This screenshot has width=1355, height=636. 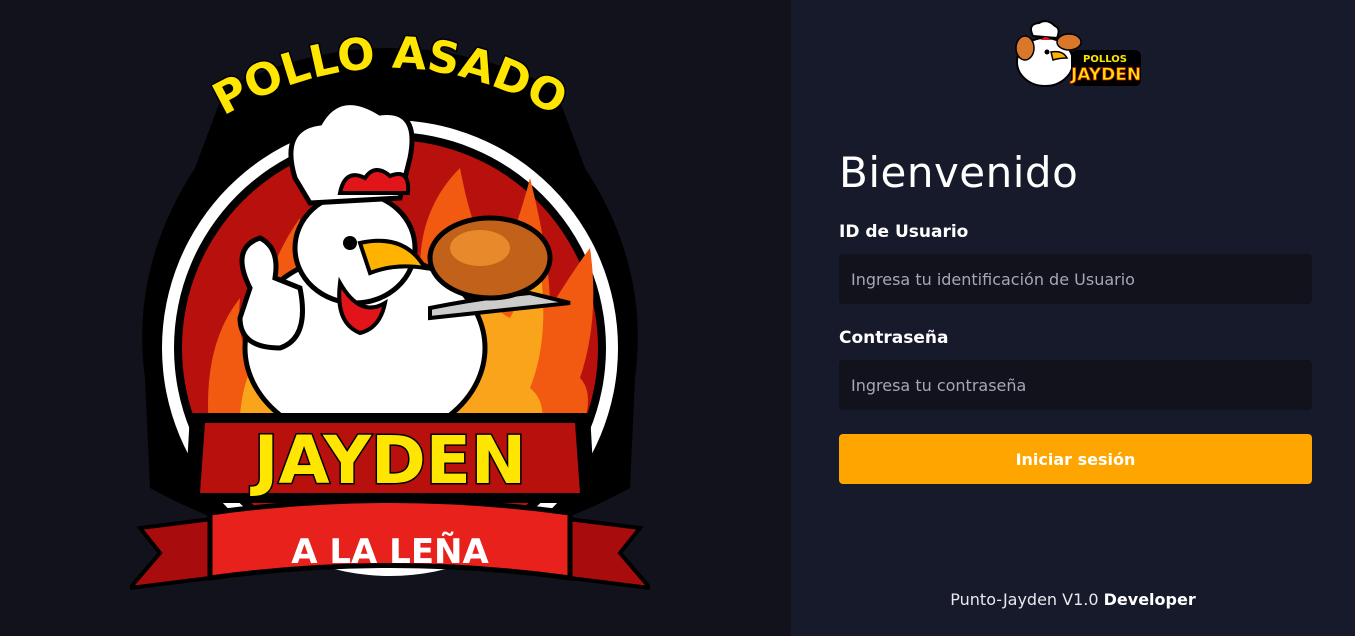 What do you see at coordinates (1149, 599) in the screenshot?
I see `developer-credit: Developer` at bounding box center [1149, 599].